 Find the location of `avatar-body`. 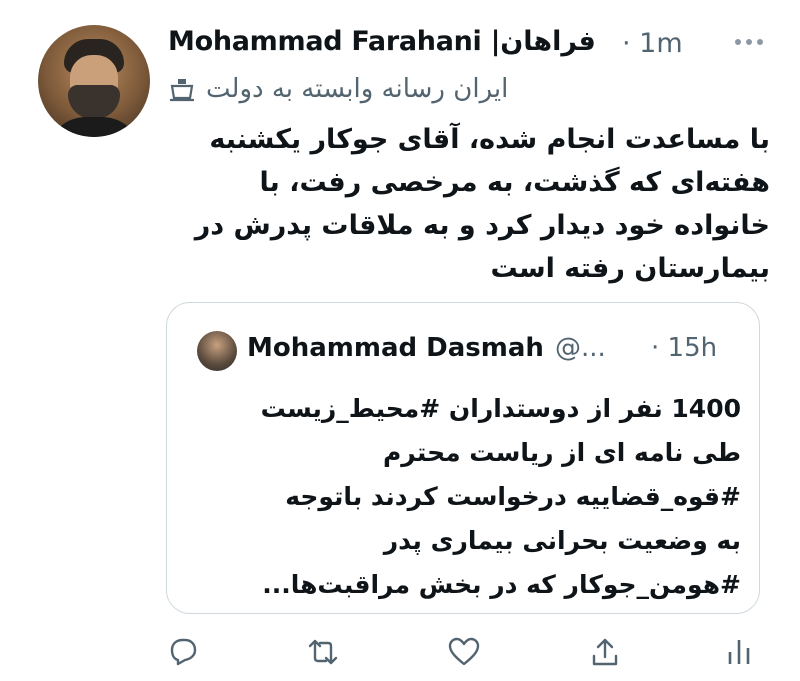

avatar-body is located at coordinates (94, 127).